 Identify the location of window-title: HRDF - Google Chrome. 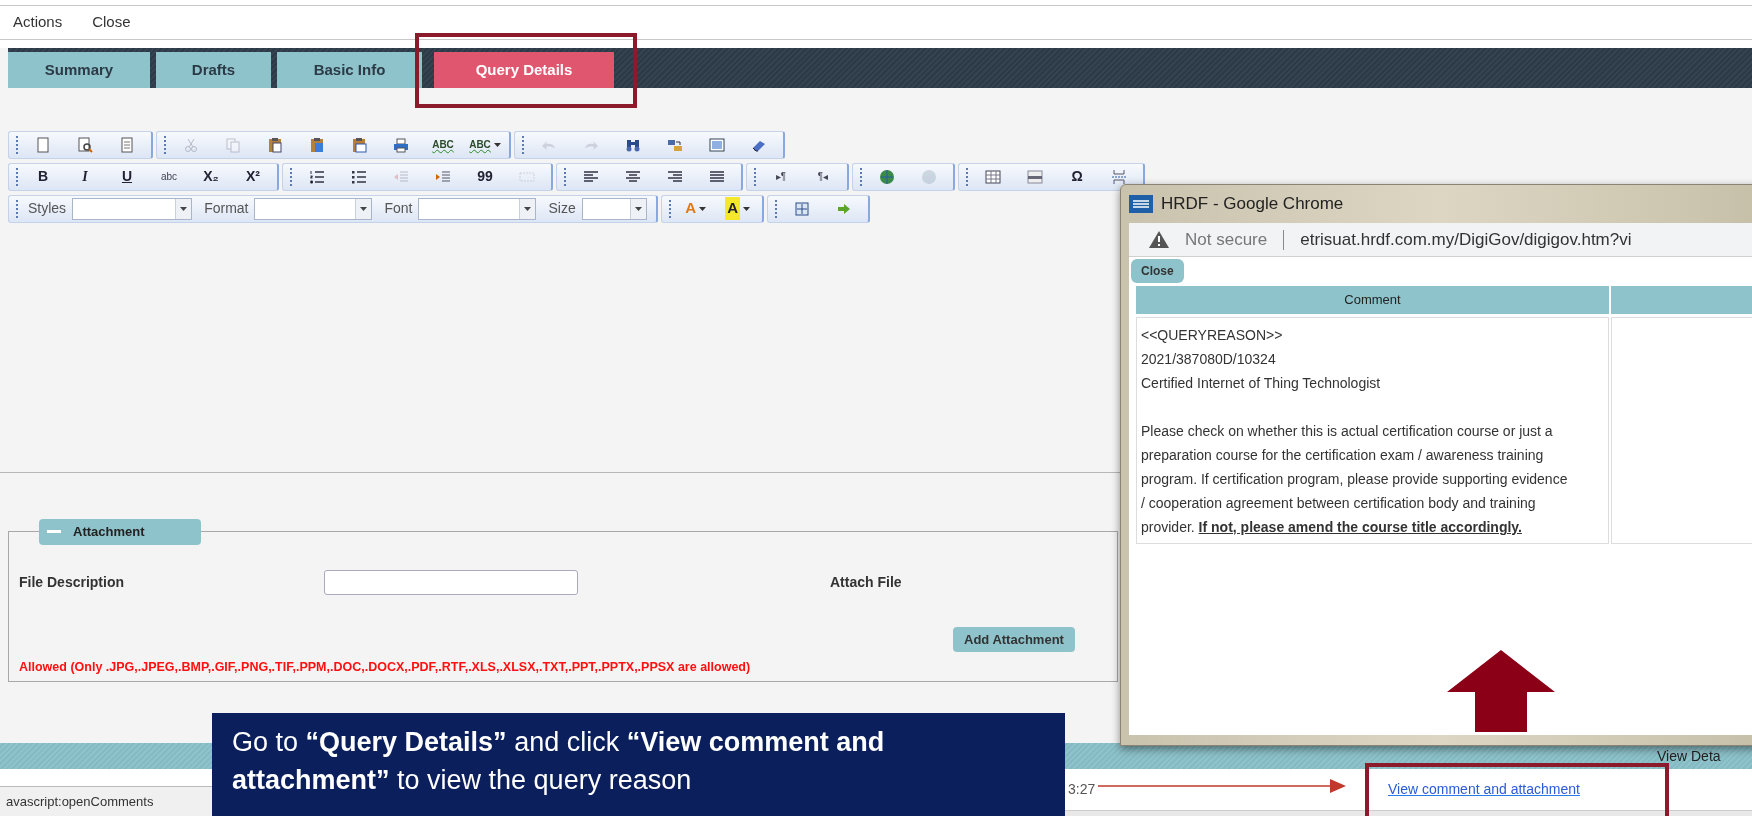
(1252, 204).